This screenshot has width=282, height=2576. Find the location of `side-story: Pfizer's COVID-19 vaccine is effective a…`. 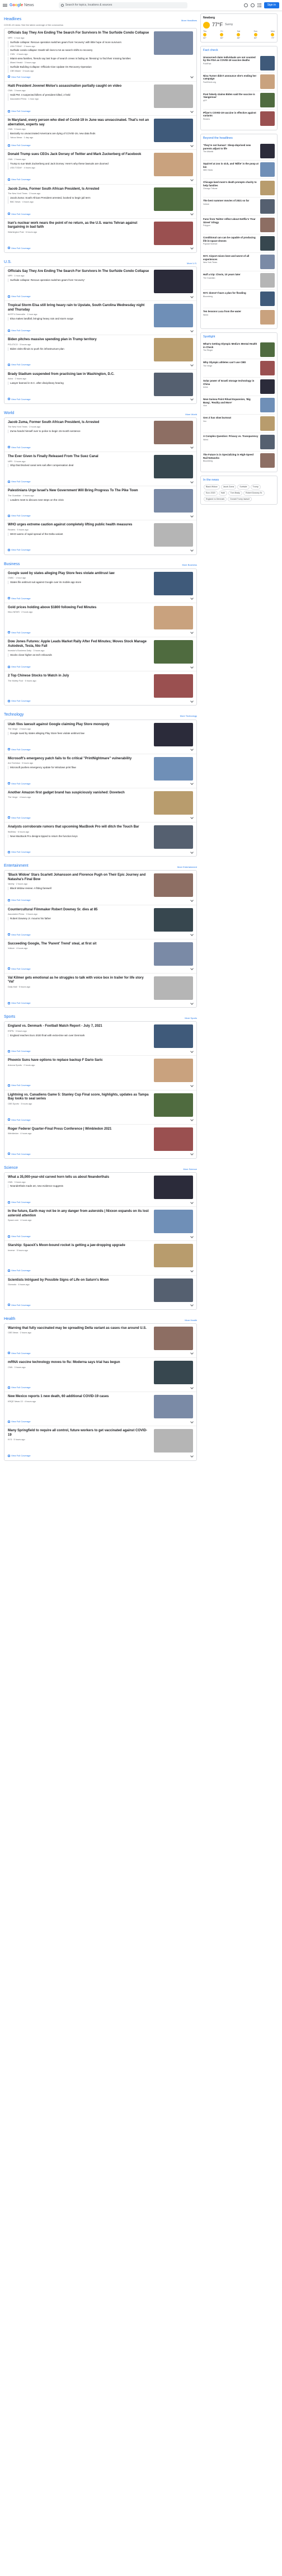

side-story: Pfizer's COVID-19 vaccine is effective a… is located at coordinates (239, 119).